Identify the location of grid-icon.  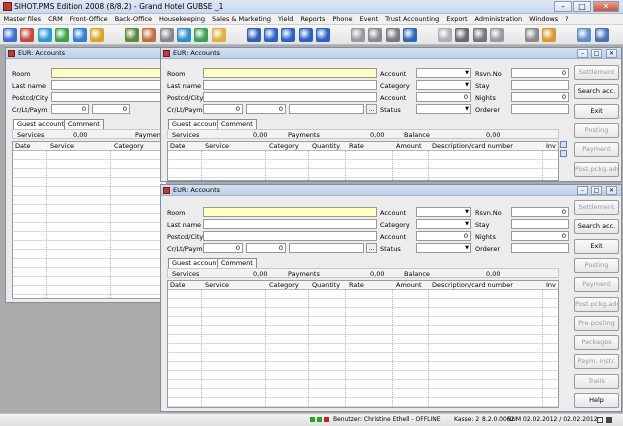
(27, 35).